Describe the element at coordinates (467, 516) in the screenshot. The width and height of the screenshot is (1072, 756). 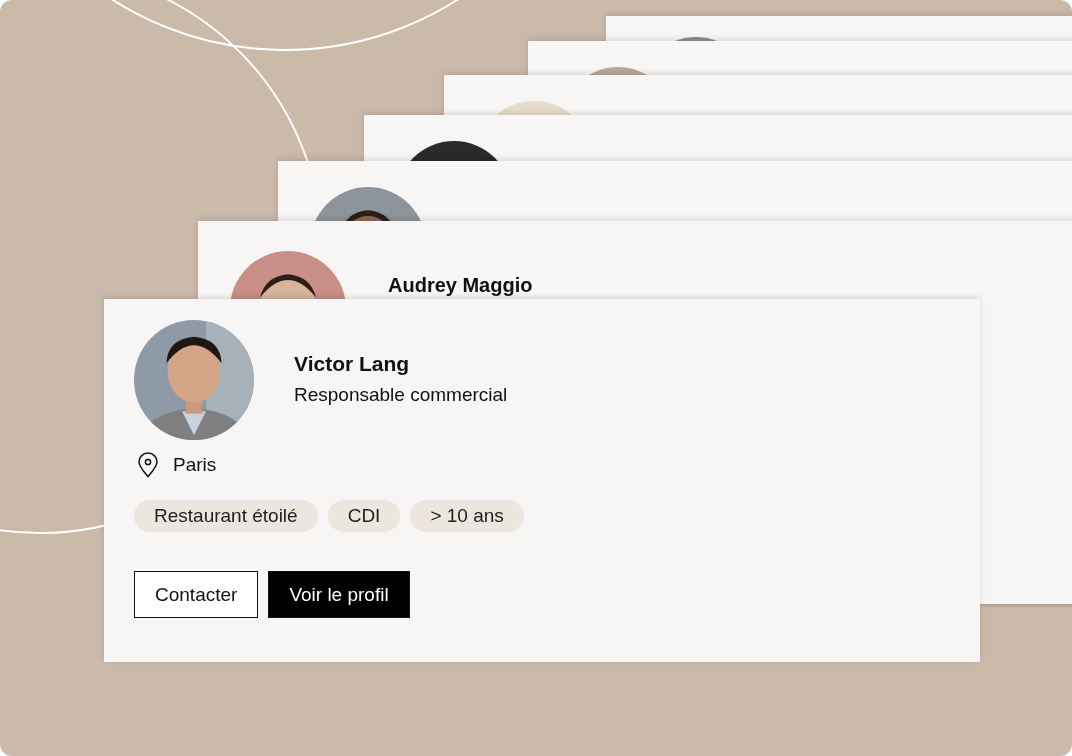
I see `tag: > 10 ans` at that location.